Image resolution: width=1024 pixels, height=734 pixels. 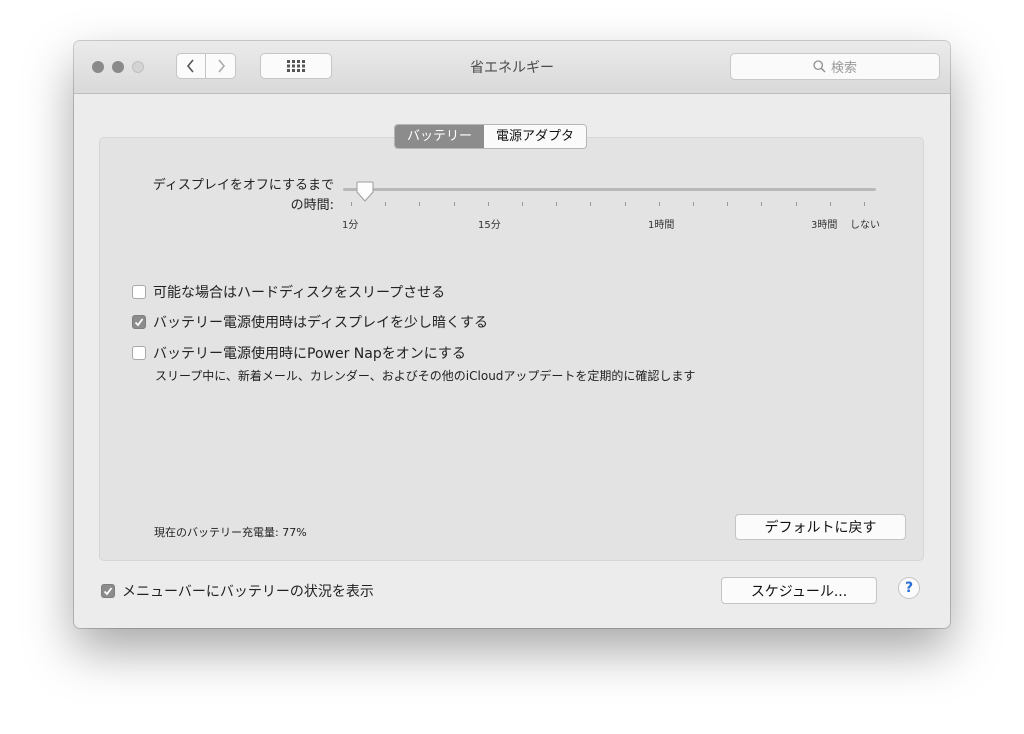 I want to click on tick-label-never: しない, so click(x=865, y=225).